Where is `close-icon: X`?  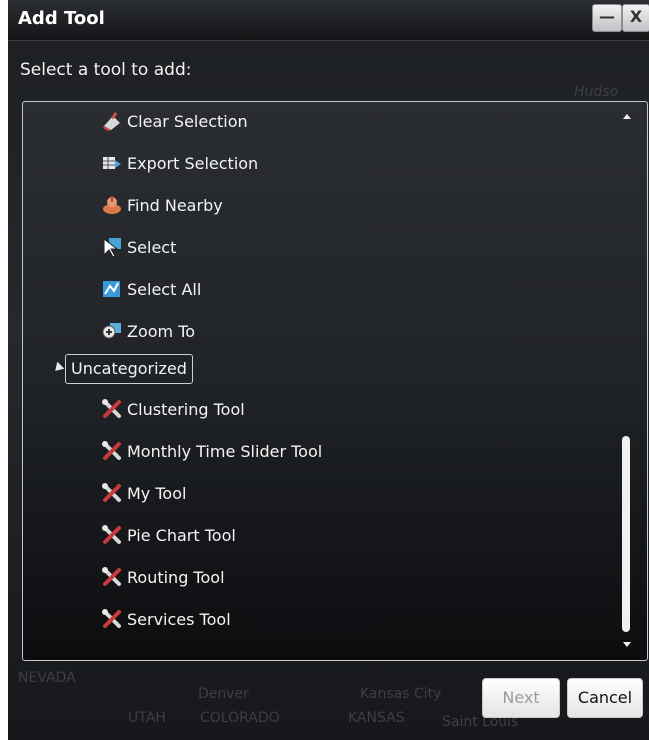 close-icon: X is located at coordinates (636, 16).